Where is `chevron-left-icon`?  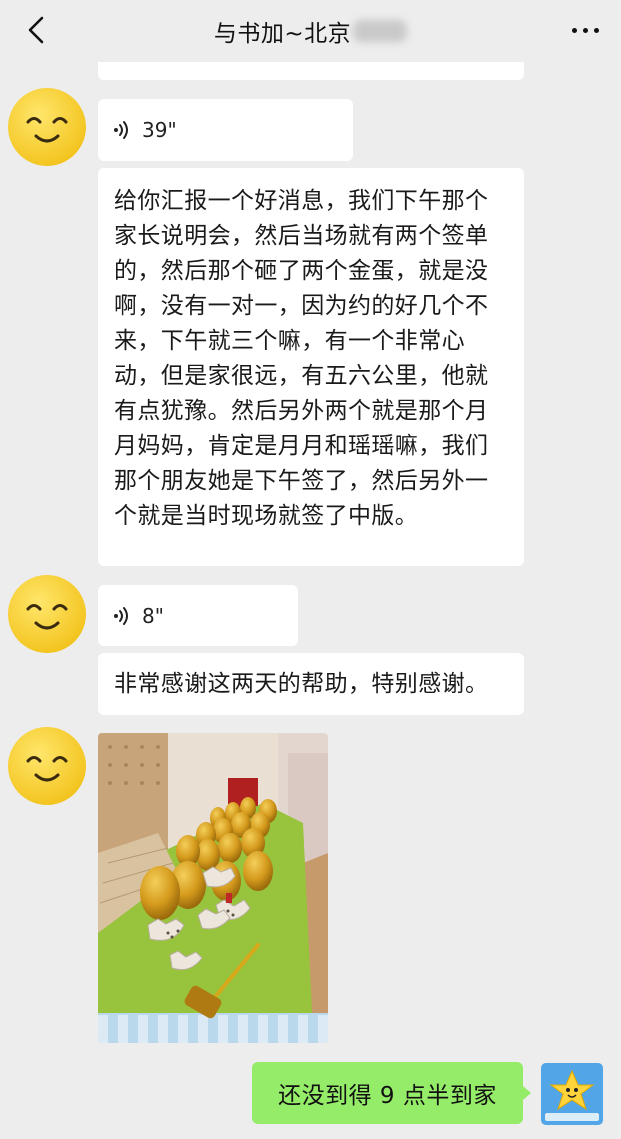 chevron-left-icon is located at coordinates (36, 30).